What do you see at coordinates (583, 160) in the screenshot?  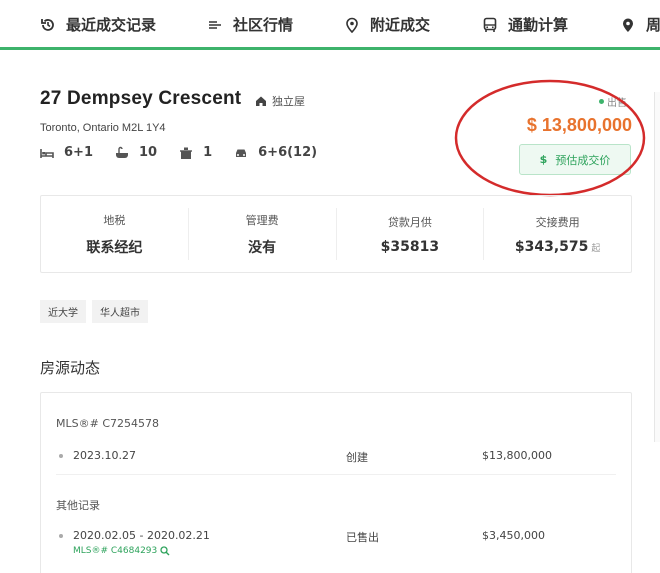 I see `estimate-price-label: 预估成交价` at bounding box center [583, 160].